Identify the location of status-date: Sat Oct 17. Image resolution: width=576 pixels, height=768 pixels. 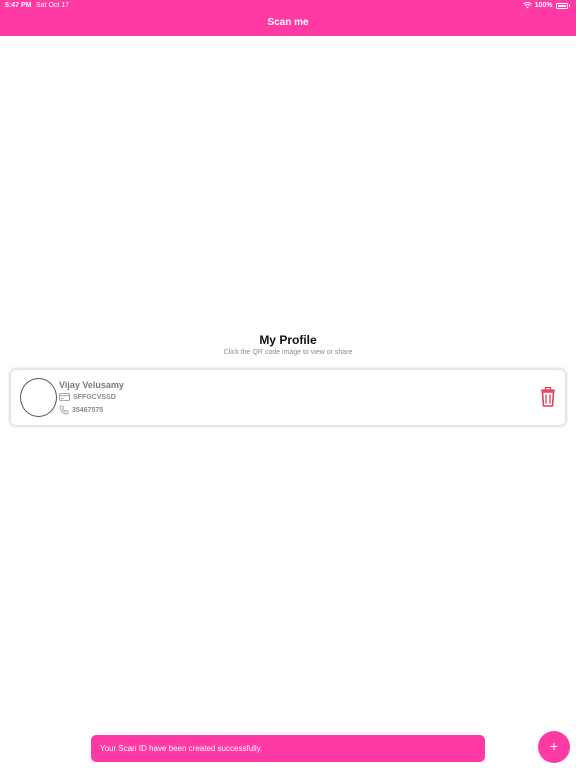
(53, 5).